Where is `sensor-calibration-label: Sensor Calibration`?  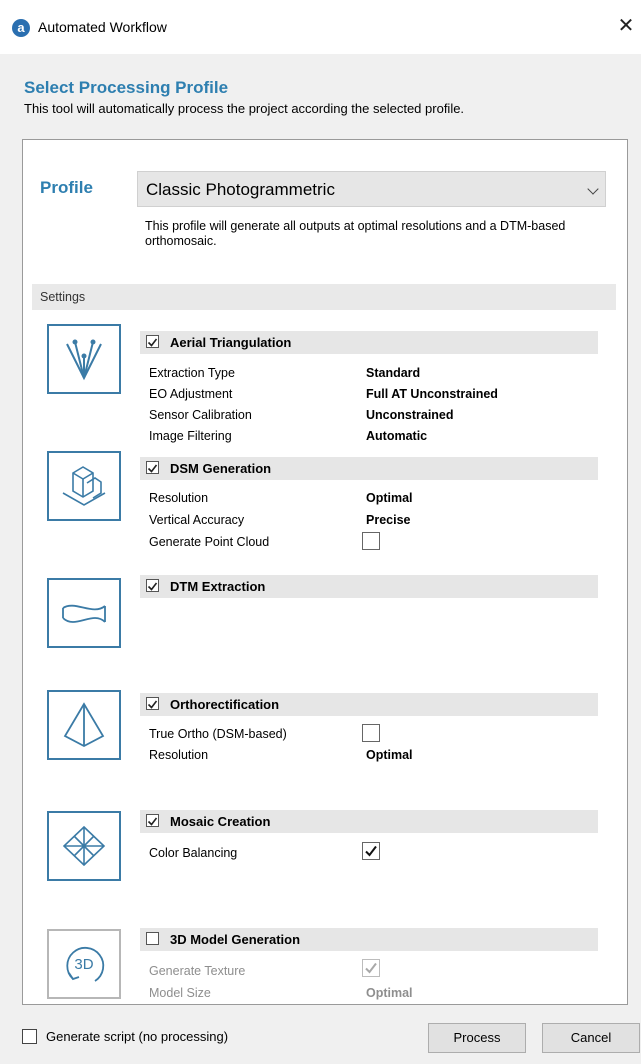
sensor-calibration-label: Sensor Calibration is located at coordinates (200, 415).